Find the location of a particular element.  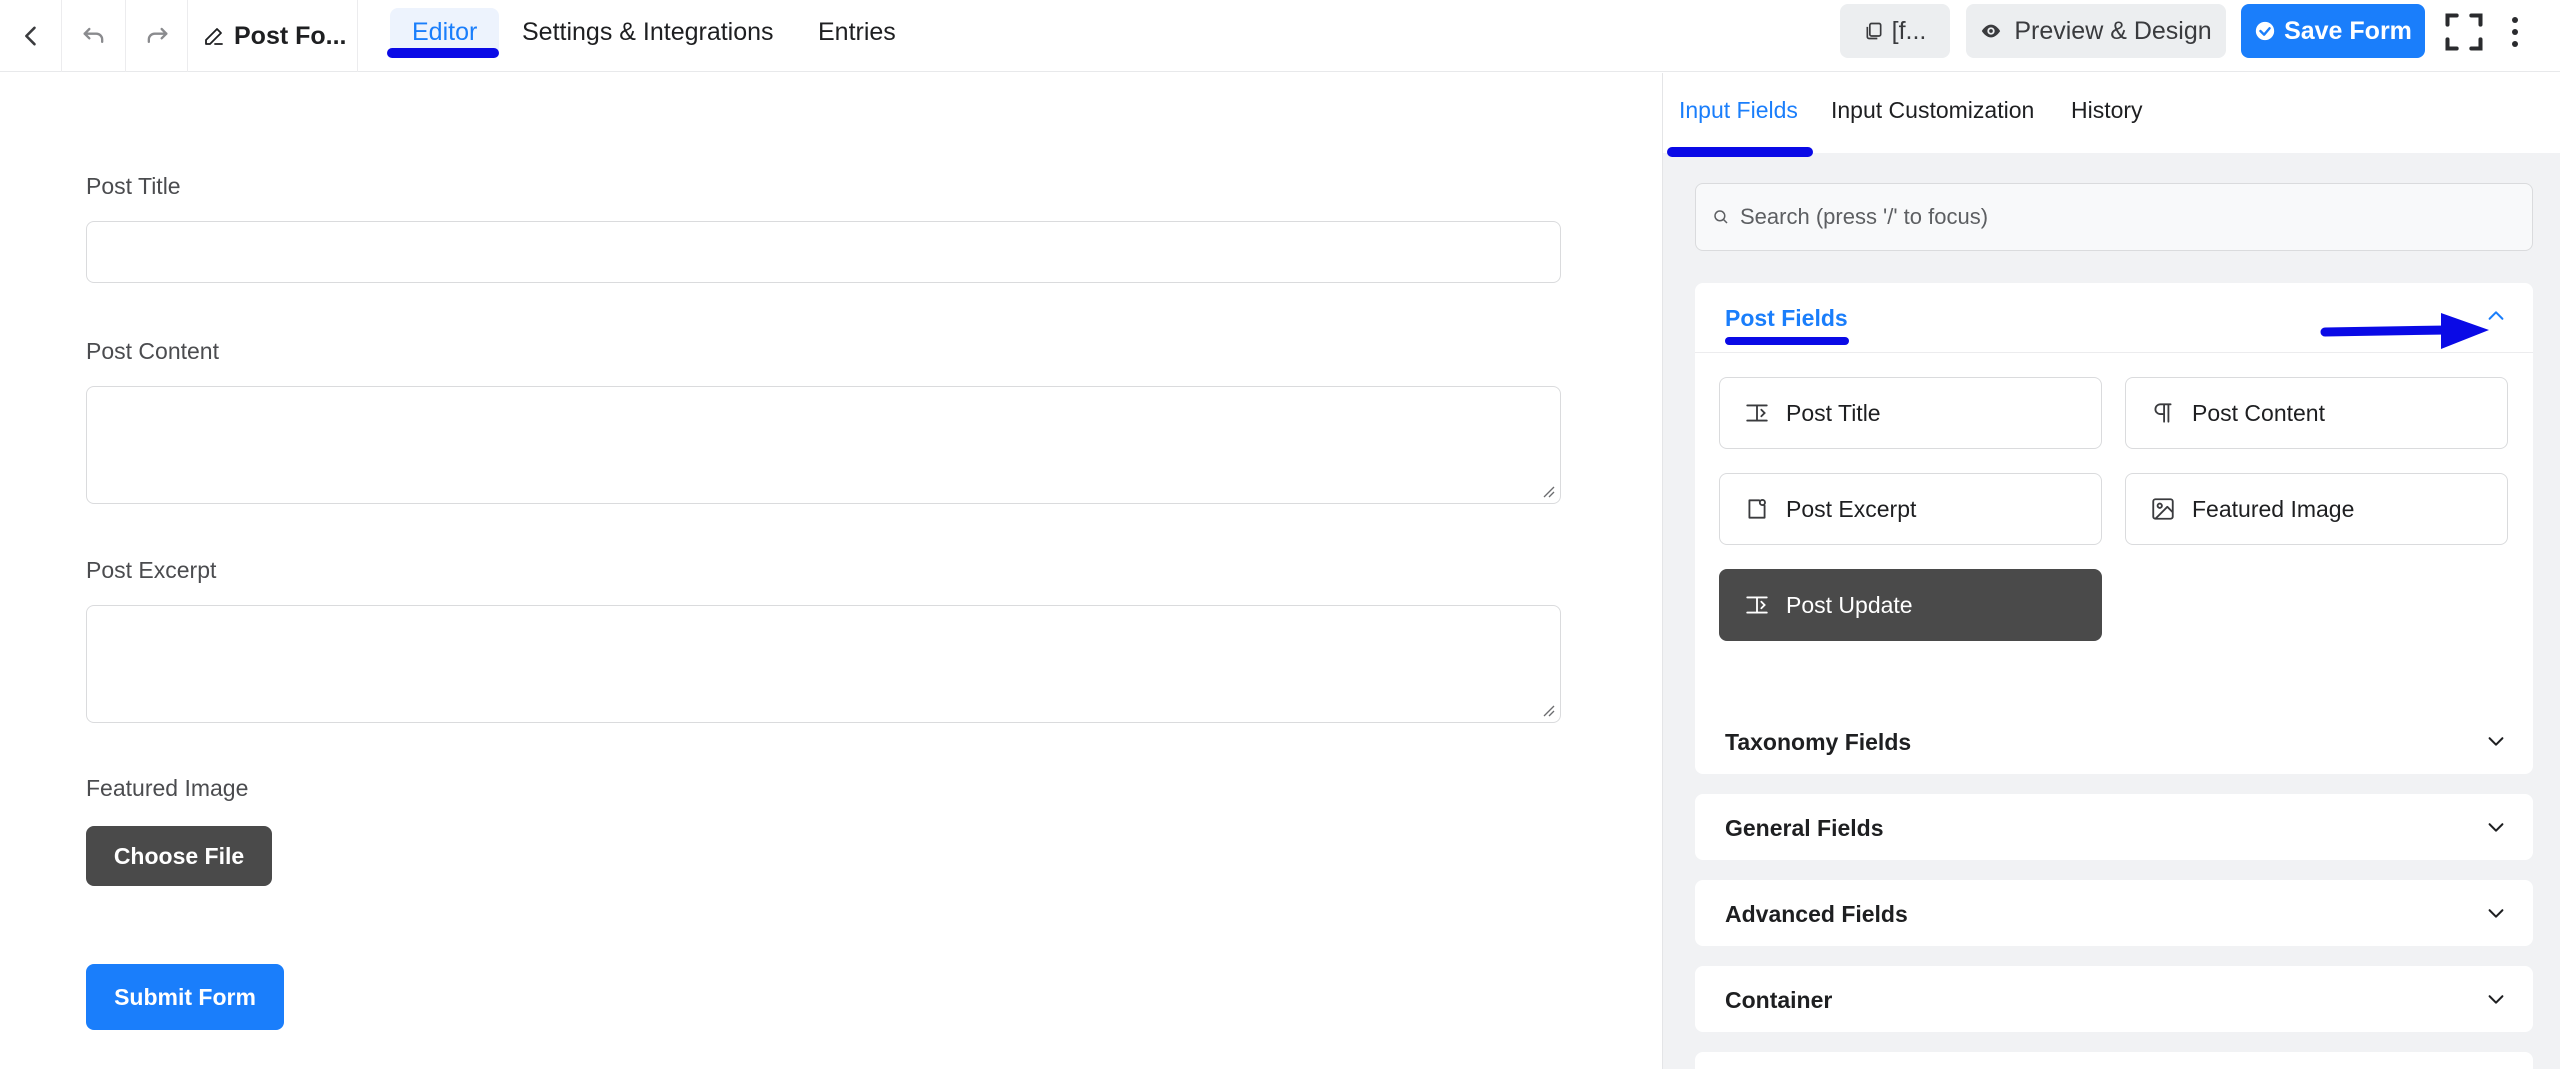

tab-editor-label: Editor is located at coordinates (445, 31).